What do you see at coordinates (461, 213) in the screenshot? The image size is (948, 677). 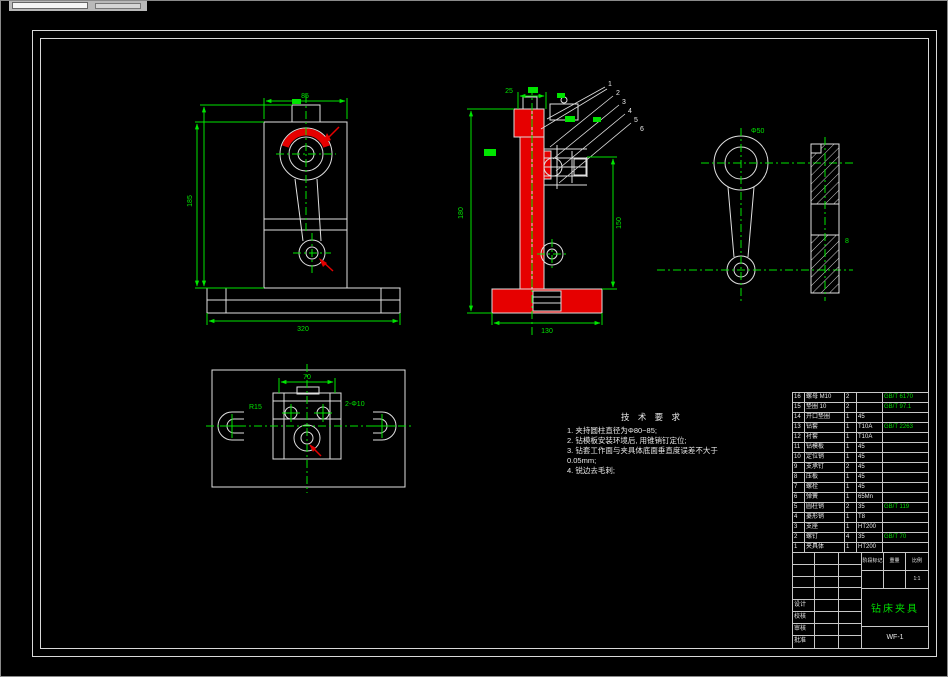 I see `dim-sec-left: 180` at bounding box center [461, 213].